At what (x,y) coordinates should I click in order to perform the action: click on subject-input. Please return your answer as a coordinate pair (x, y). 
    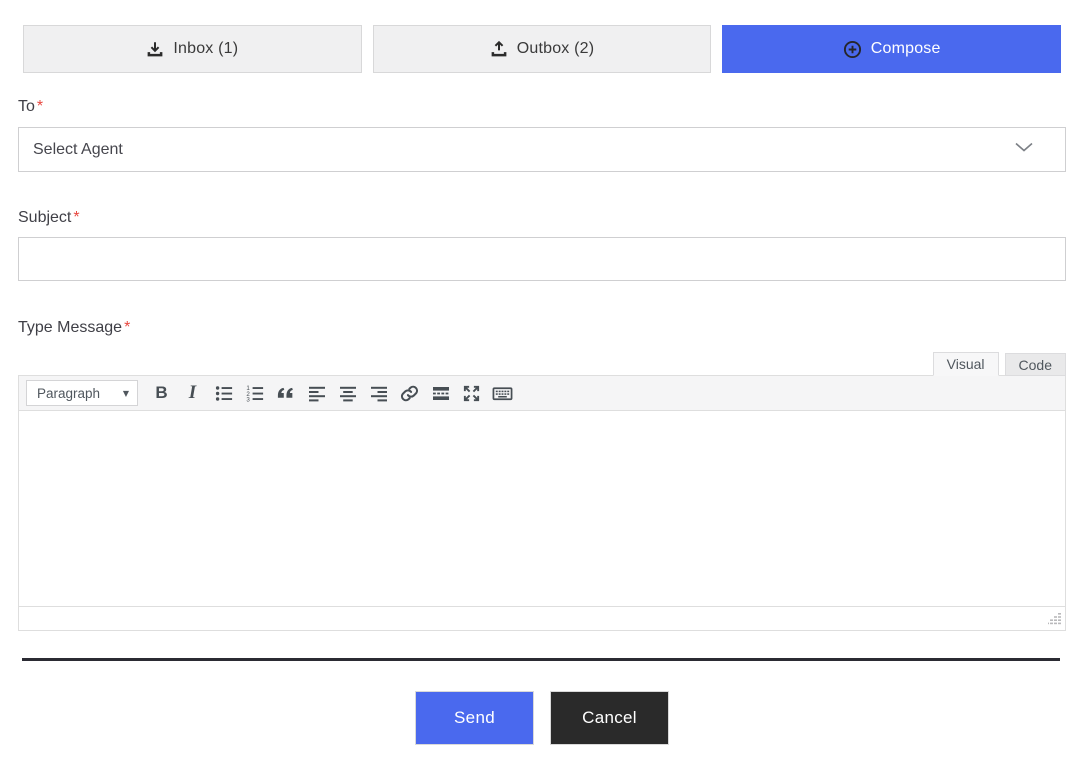
    Looking at the image, I should click on (542, 259).